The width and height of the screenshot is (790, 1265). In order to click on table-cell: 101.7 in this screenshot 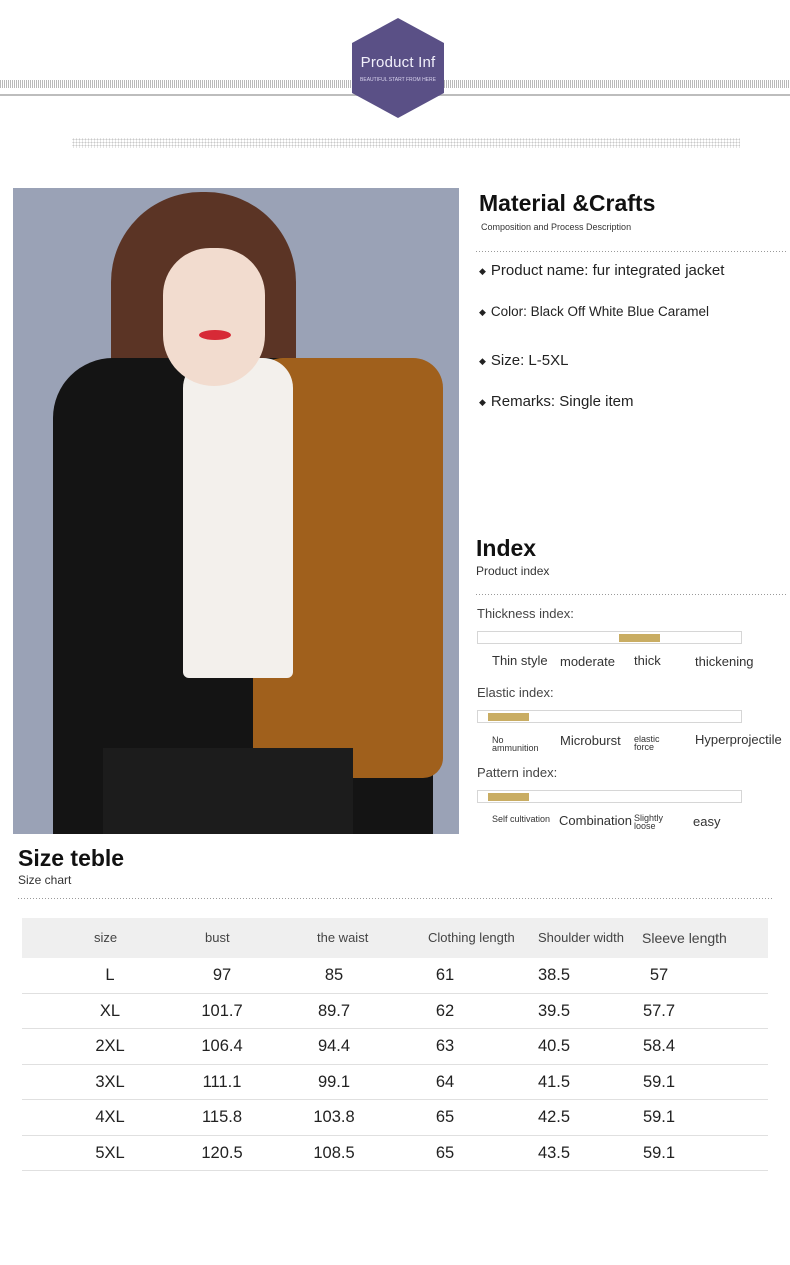, I will do `click(222, 1010)`.